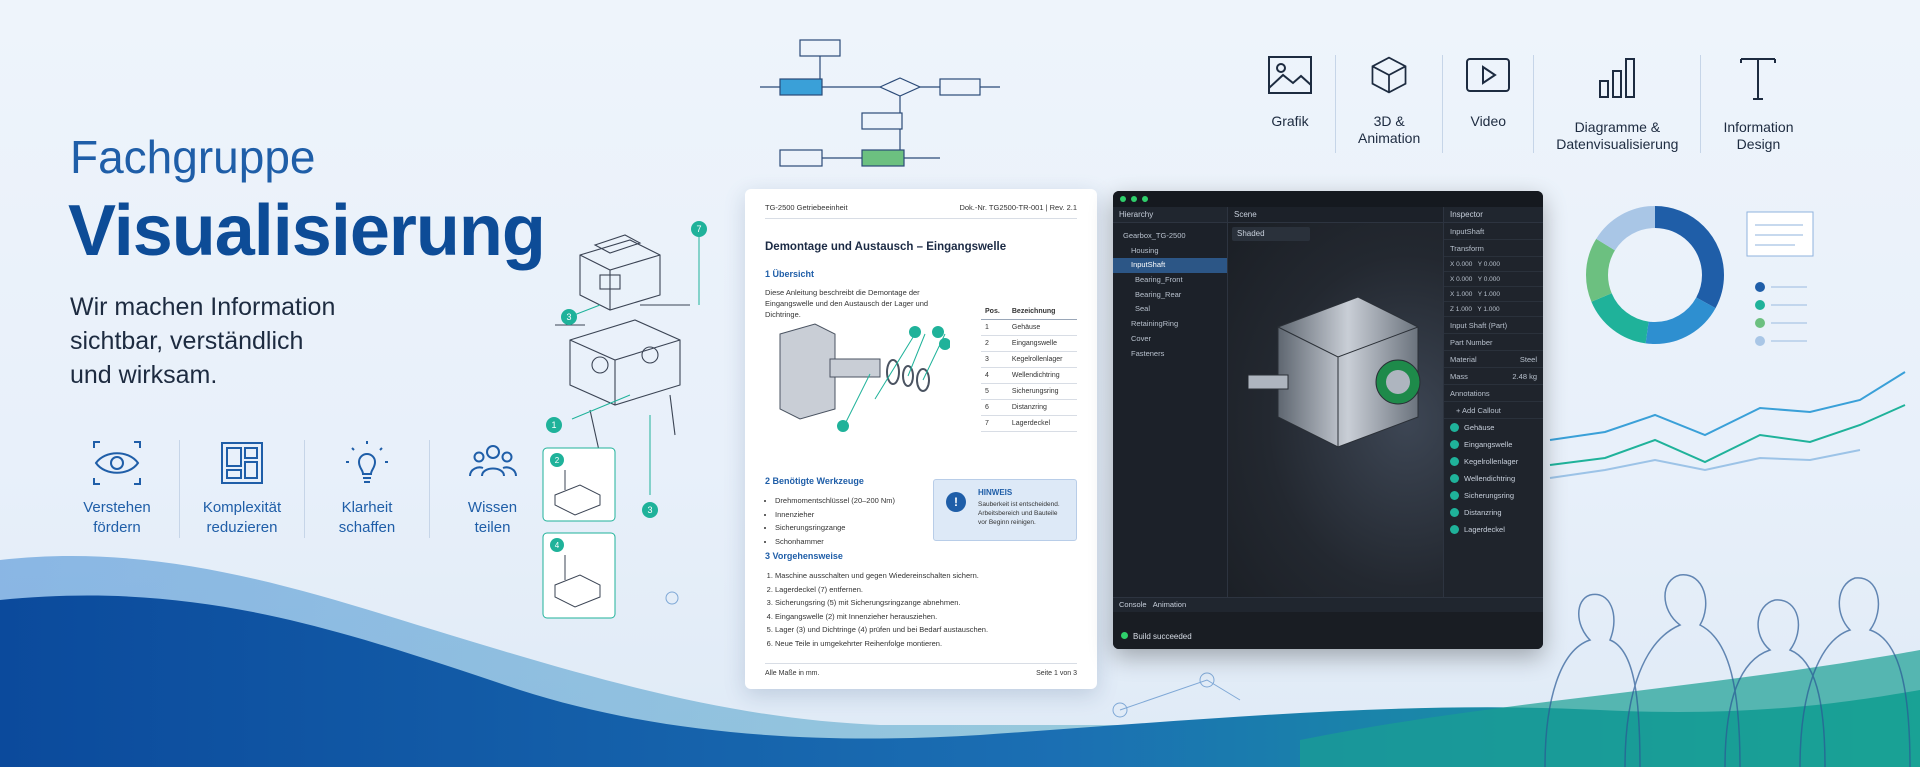  What do you see at coordinates (994, 343) in the screenshot?
I see `cell: 2` at bounding box center [994, 343].